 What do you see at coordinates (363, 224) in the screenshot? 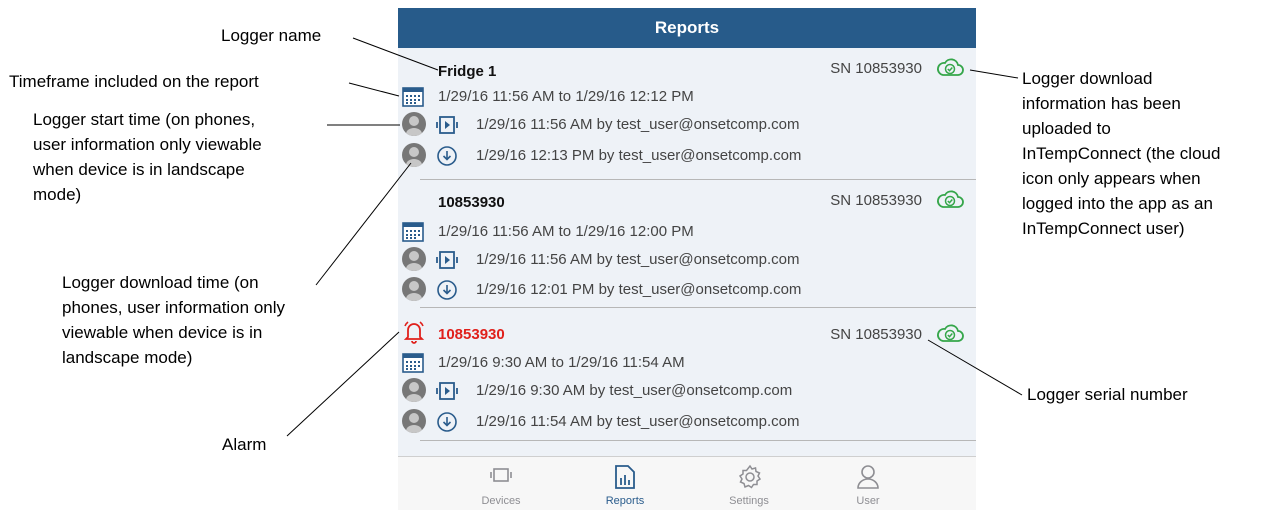
I see `leader-download-time` at bounding box center [363, 224].